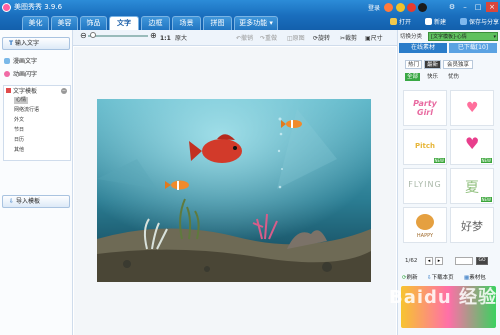 The height and width of the screenshot is (335, 500). Describe the element at coordinates (464, 261) in the screenshot. I see `page-jump-input` at that location.